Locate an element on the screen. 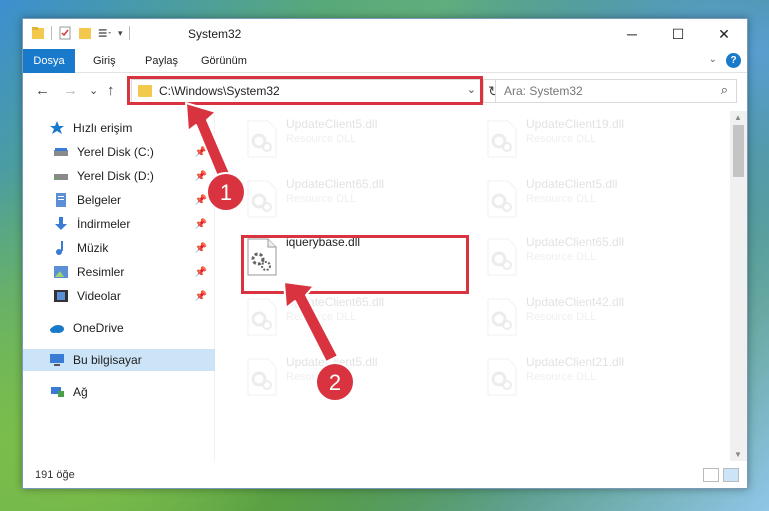 This screenshot has width=769, height=511. quick-access-toolbar: ▾ is located at coordinates (80, 33).